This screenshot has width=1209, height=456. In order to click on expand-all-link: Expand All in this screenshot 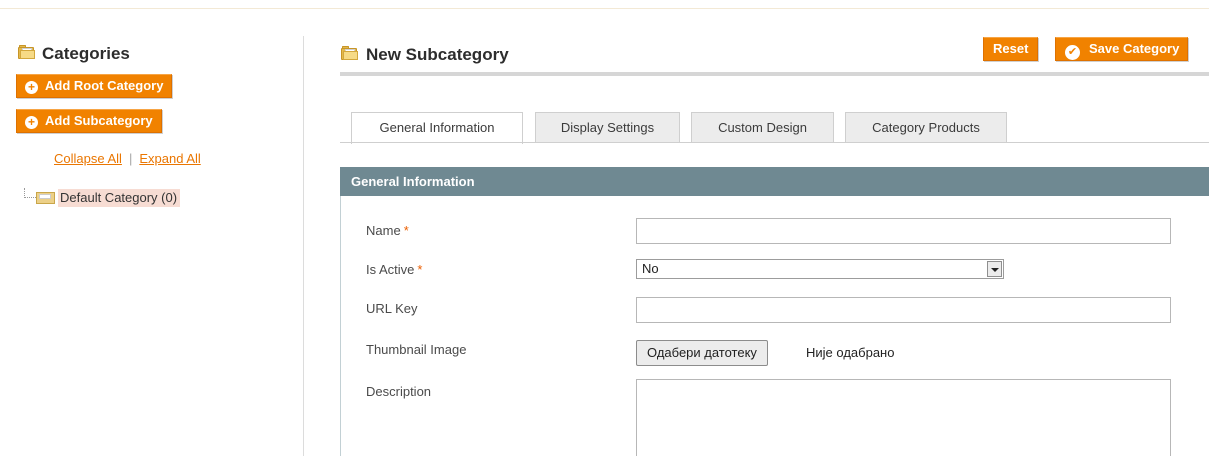, I will do `click(169, 158)`.